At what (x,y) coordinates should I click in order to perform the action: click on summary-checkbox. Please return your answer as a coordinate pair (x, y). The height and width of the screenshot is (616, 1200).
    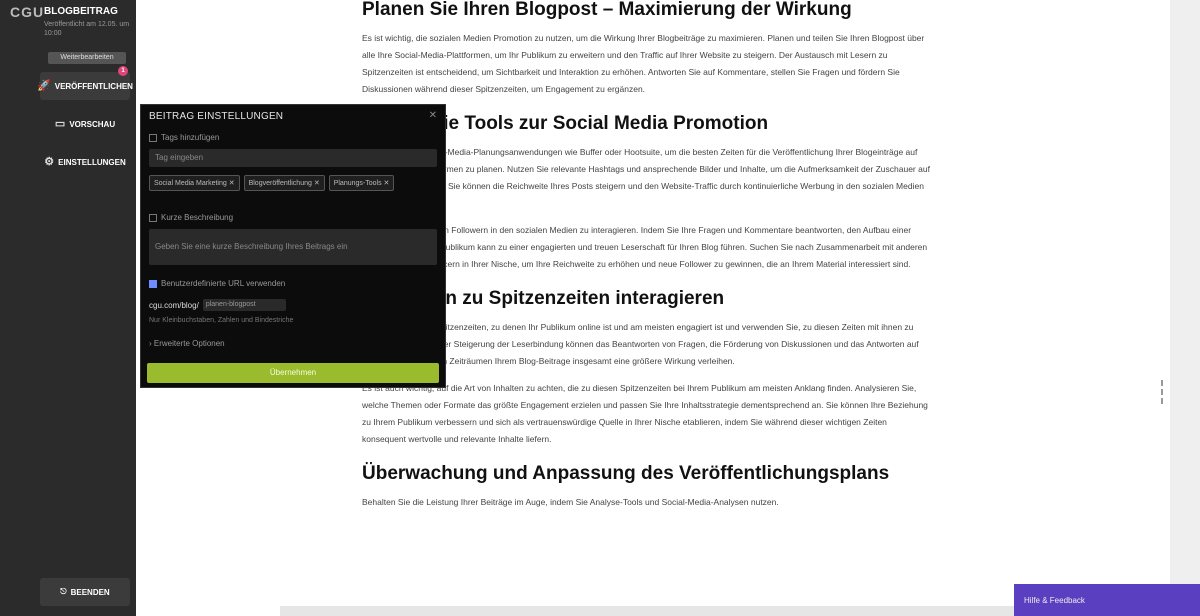
    Looking at the image, I should click on (153, 217).